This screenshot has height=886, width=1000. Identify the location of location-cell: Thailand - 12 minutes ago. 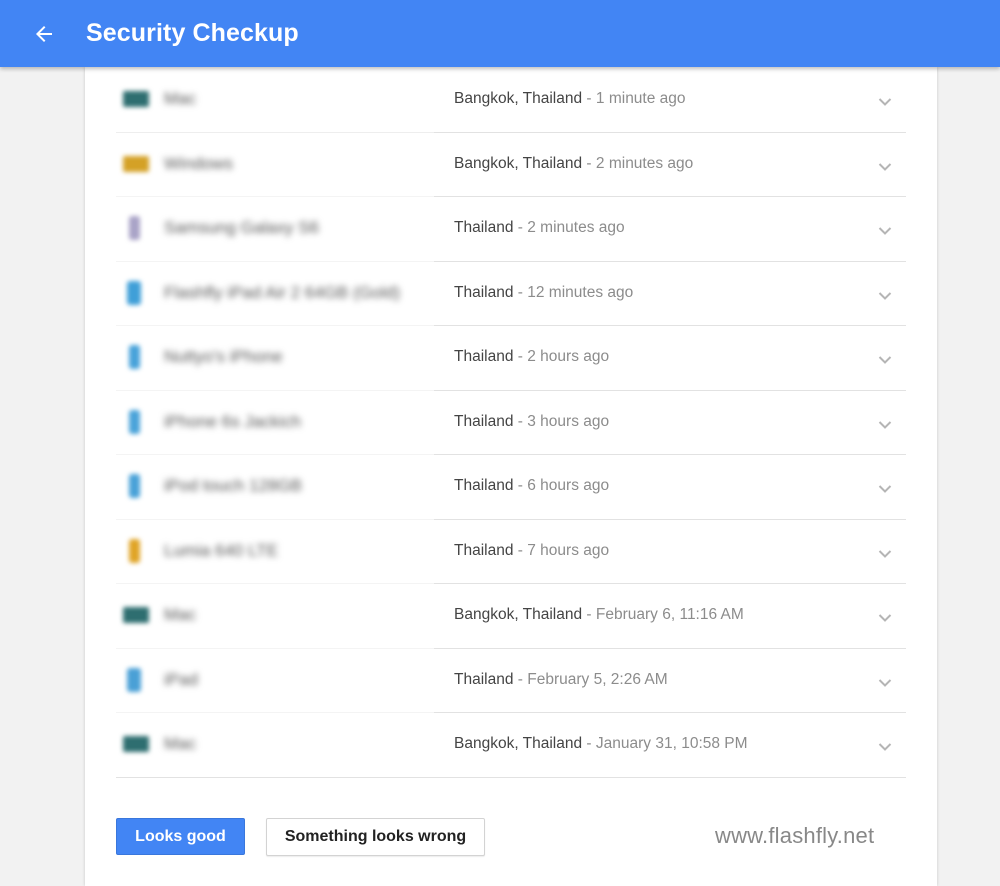
(670, 293).